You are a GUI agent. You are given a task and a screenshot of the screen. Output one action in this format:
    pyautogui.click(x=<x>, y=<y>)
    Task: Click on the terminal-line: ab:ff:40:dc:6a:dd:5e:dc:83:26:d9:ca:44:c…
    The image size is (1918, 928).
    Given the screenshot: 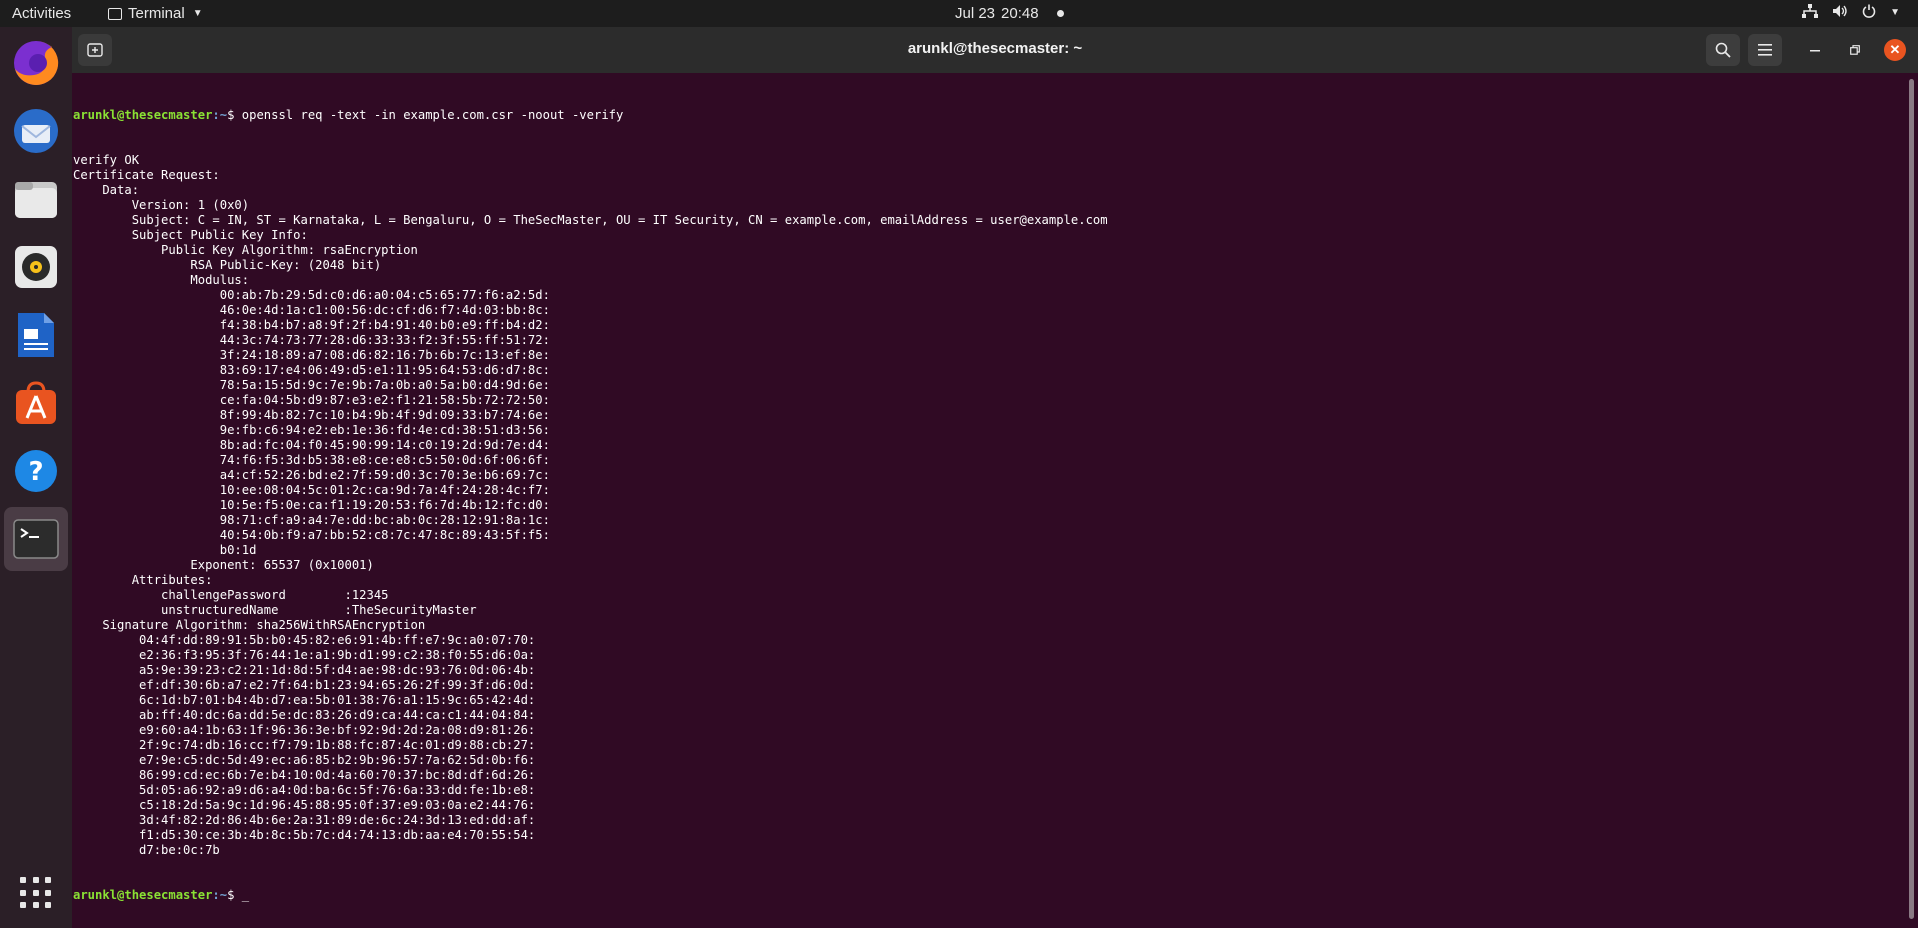 What is the action you would take?
    pyautogui.click(x=304, y=715)
    